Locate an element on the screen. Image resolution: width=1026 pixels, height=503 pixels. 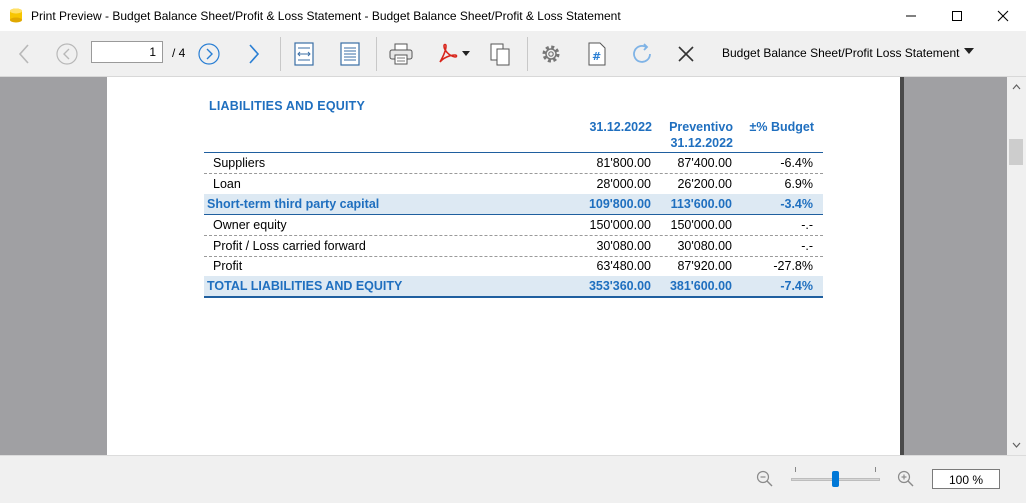
gear-icon is located at coordinates (551, 53).